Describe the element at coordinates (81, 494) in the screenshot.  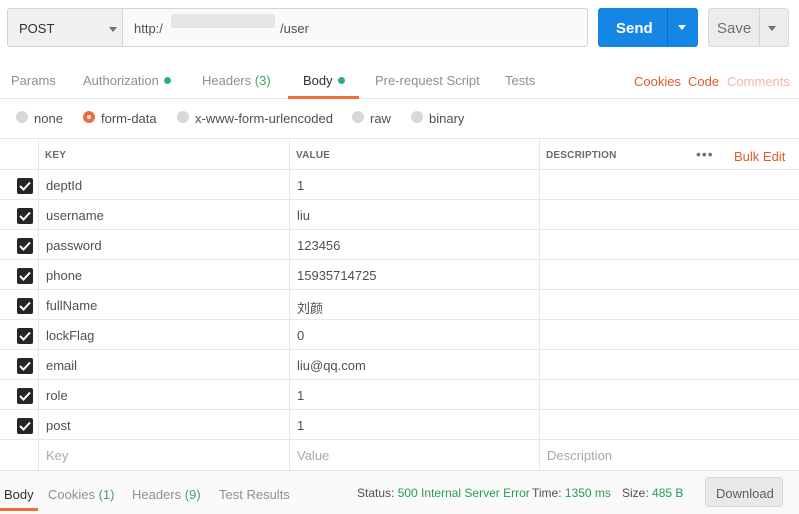
I see `response-tab-cookies: Cookies (1)` at that location.